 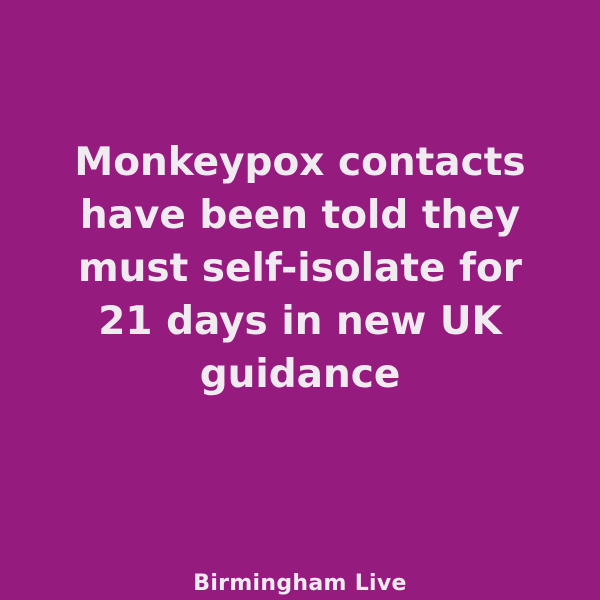 What do you see at coordinates (300, 583) in the screenshot?
I see `publisher-name: Birmingham Live` at bounding box center [300, 583].